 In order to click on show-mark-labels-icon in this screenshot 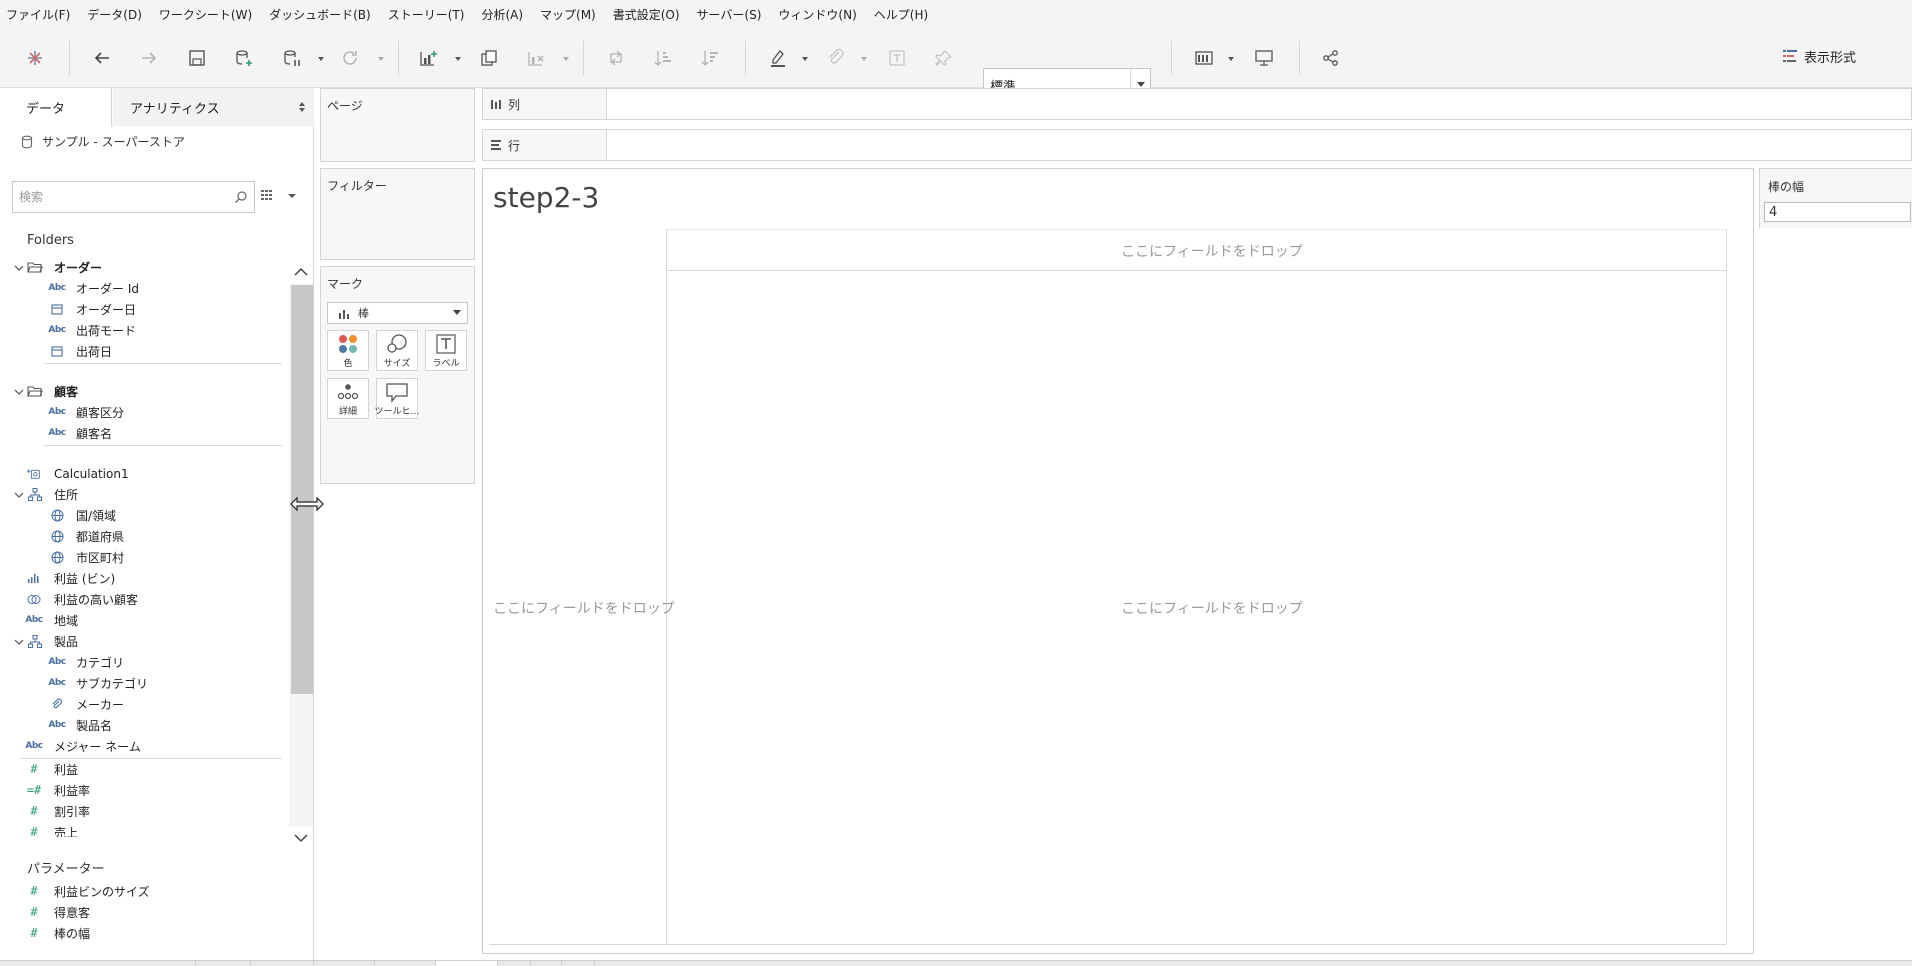, I will do `click(897, 58)`.